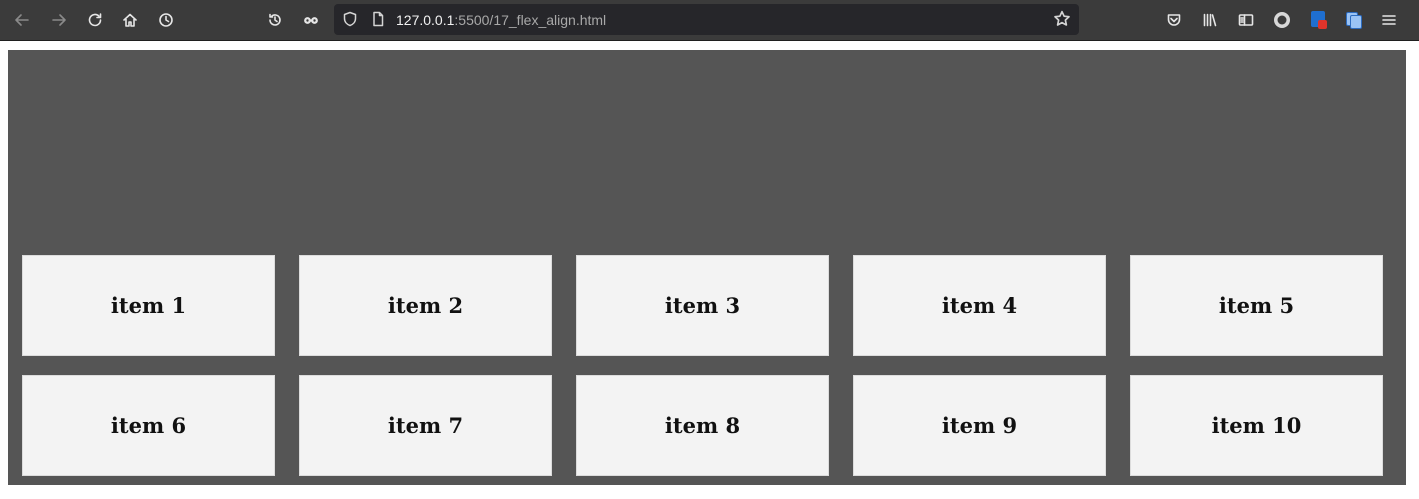 The image size is (1419, 499). I want to click on flex-item-10: item 10, so click(1256, 425).